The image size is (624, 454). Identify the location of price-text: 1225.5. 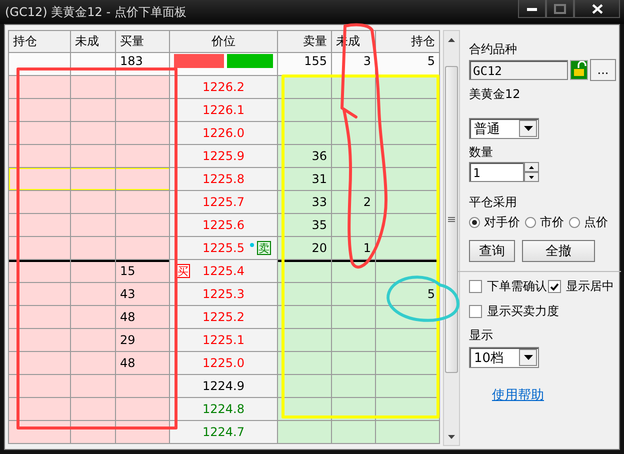
(223, 248).